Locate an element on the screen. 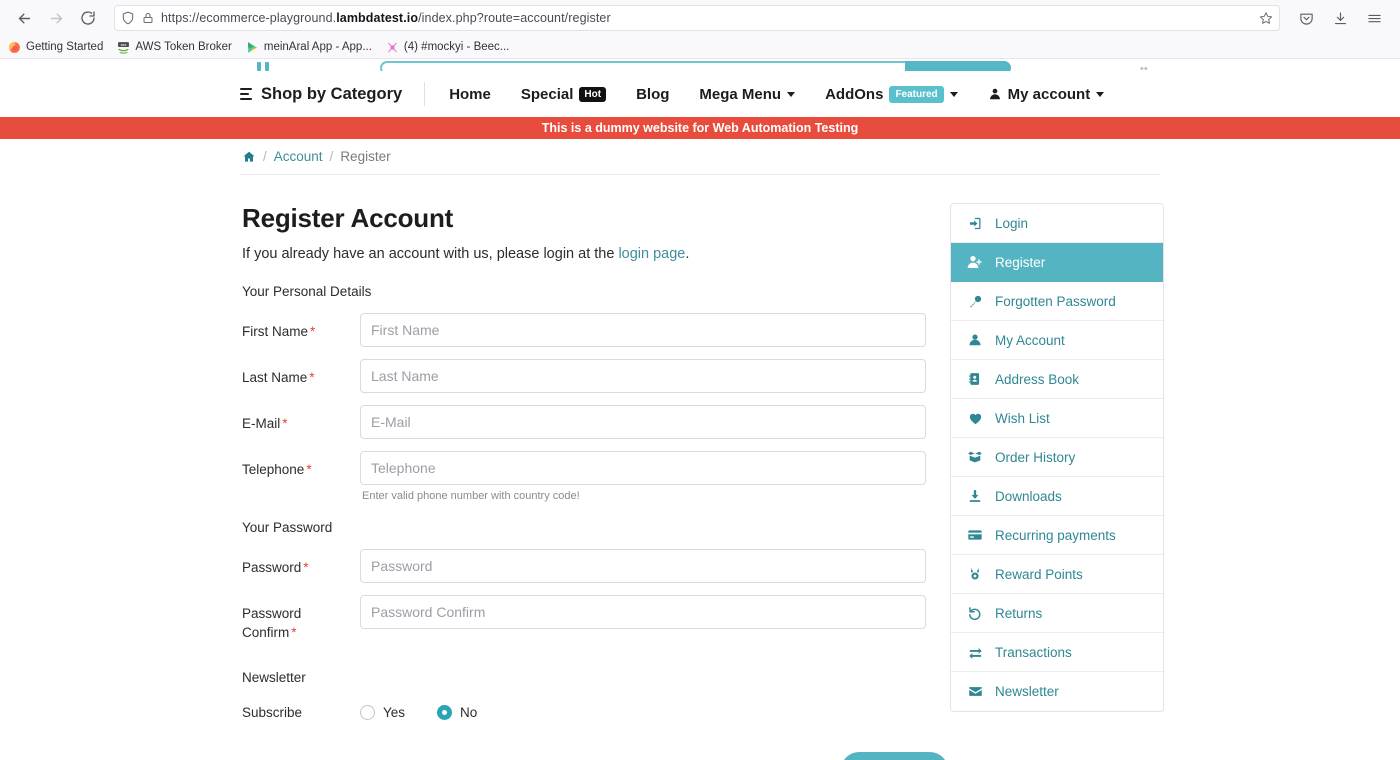 This screenshot has width=1400, height=760. sidebar-item-transactions: Transactions is located at coordinates (1057, 652).